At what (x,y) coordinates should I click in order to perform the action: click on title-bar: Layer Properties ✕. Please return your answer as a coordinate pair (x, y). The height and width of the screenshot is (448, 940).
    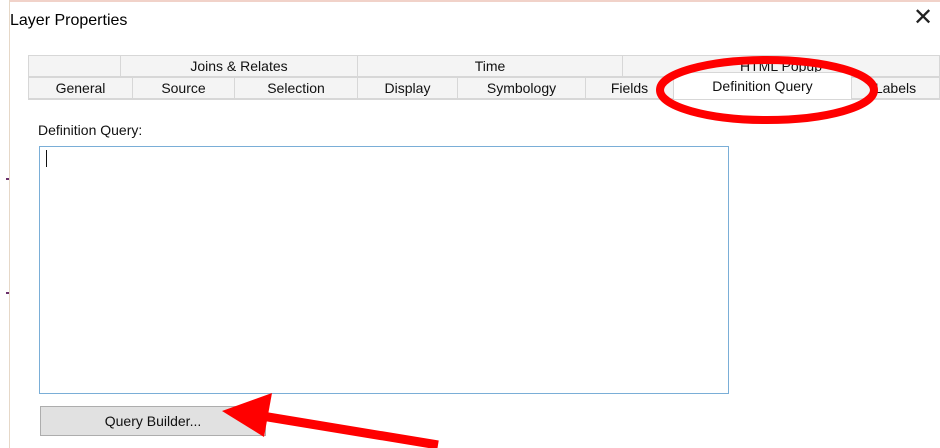
    Looking at the image, I should click on (475, 19).